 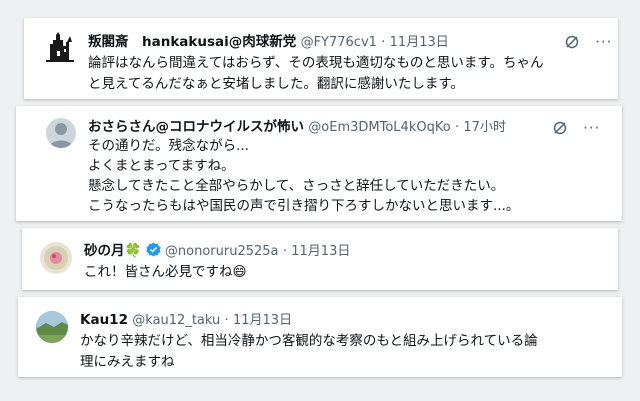 What do you see at coordinates (339, 42) in the screenshot?
I see `user-handle: @FY776cv1` at bounding box center [339, 42].